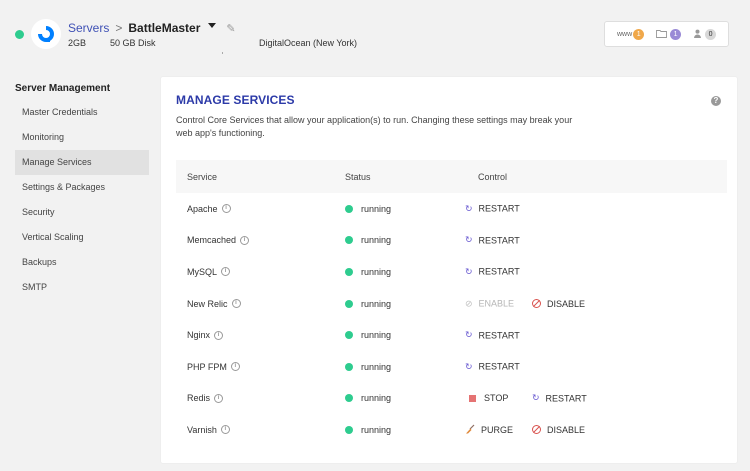 This screenshot has height=471, width=750. I want to click on resource-counters: www 1 1 0, so click(666, 34).